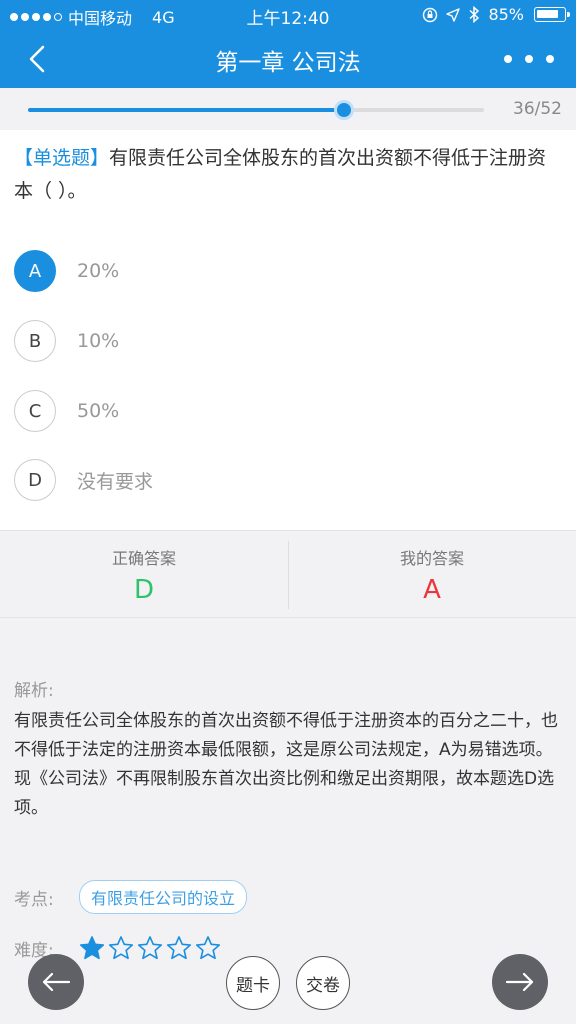 This screenshot has width=576, height=1024. I want to click on location-icon, so click(453, 14).